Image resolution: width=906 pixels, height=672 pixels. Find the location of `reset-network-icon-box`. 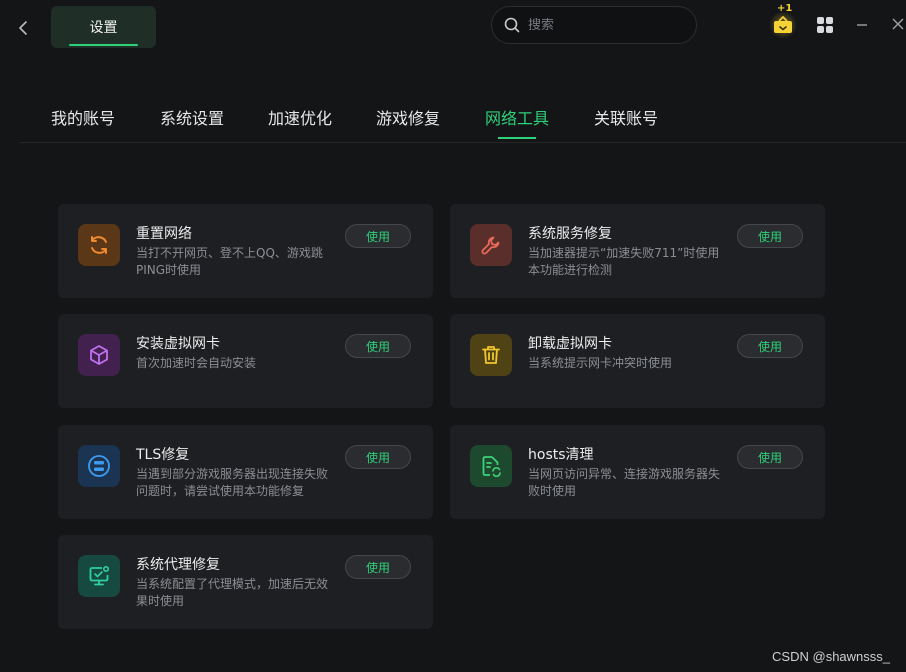

reset-network-icon-box is located at coordinates (99, 245).